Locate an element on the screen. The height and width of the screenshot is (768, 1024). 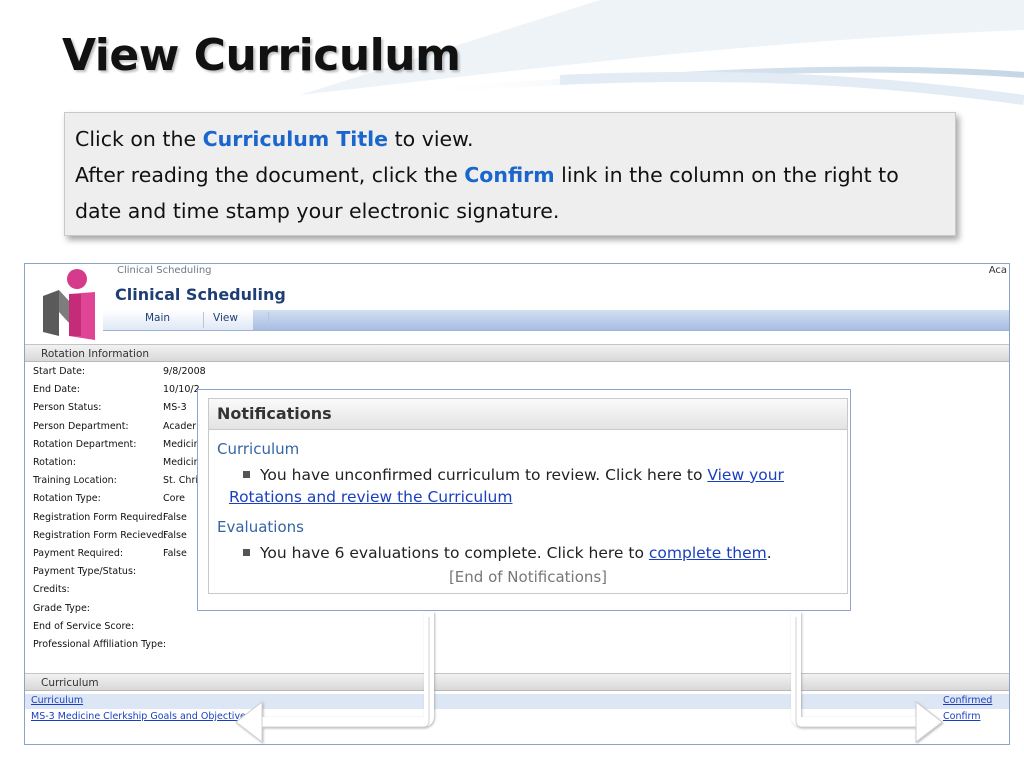
rotation-info-value: 9/8/2008 is located at coordinates (184, 371).